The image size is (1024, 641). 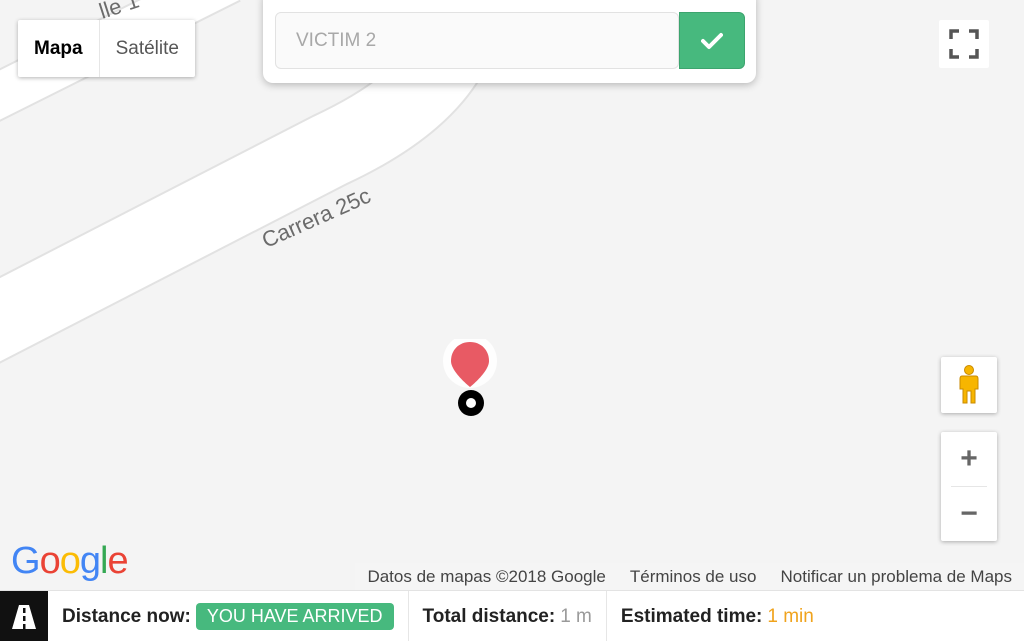 I want to click on check-icon, so click(x=712, y=40).